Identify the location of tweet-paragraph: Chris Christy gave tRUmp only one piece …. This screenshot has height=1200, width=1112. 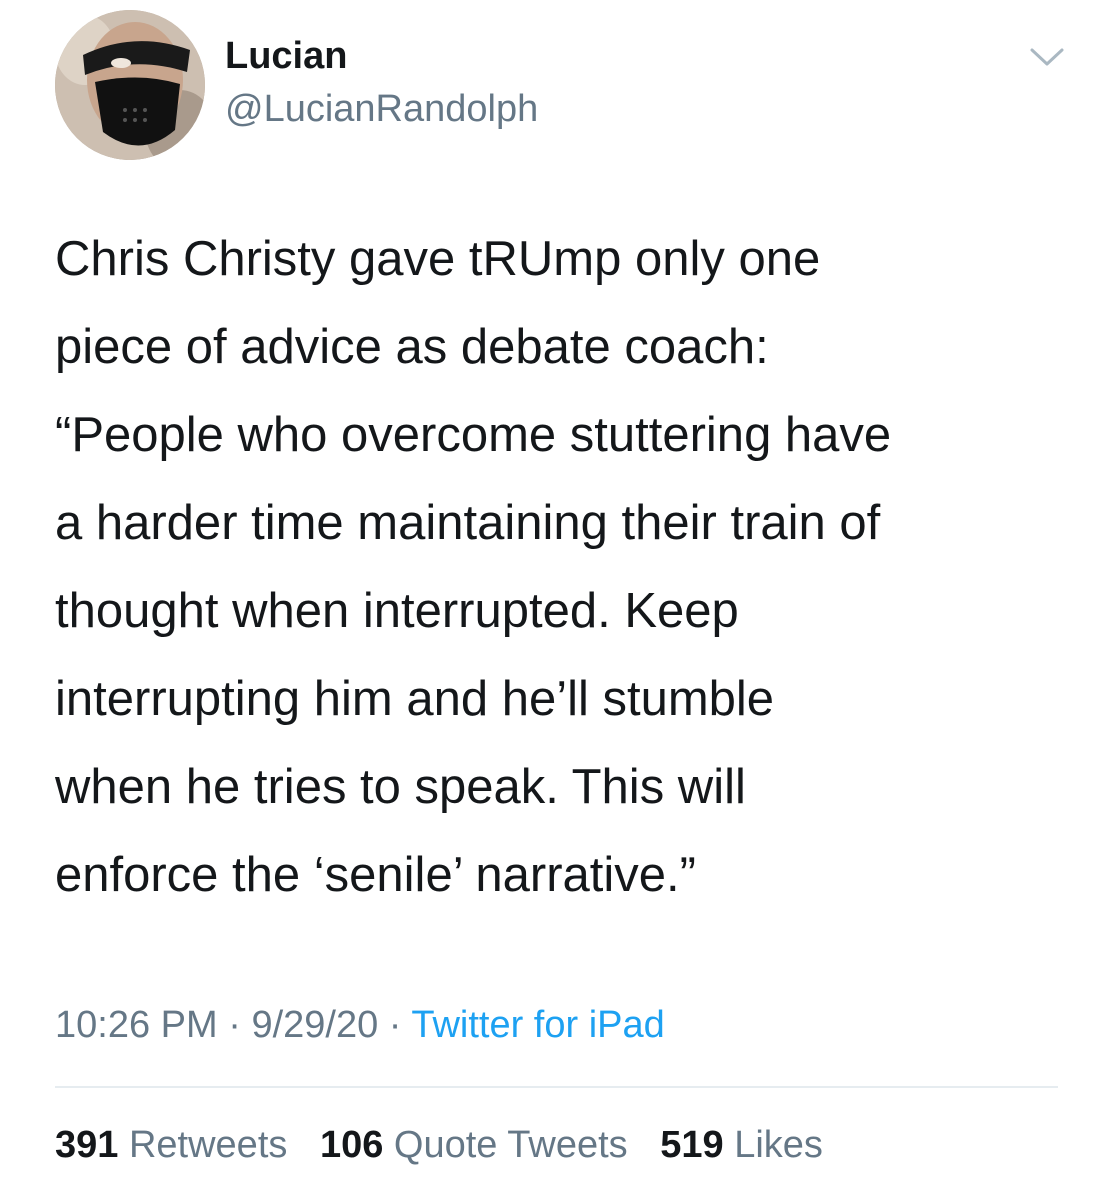
(438, 303).